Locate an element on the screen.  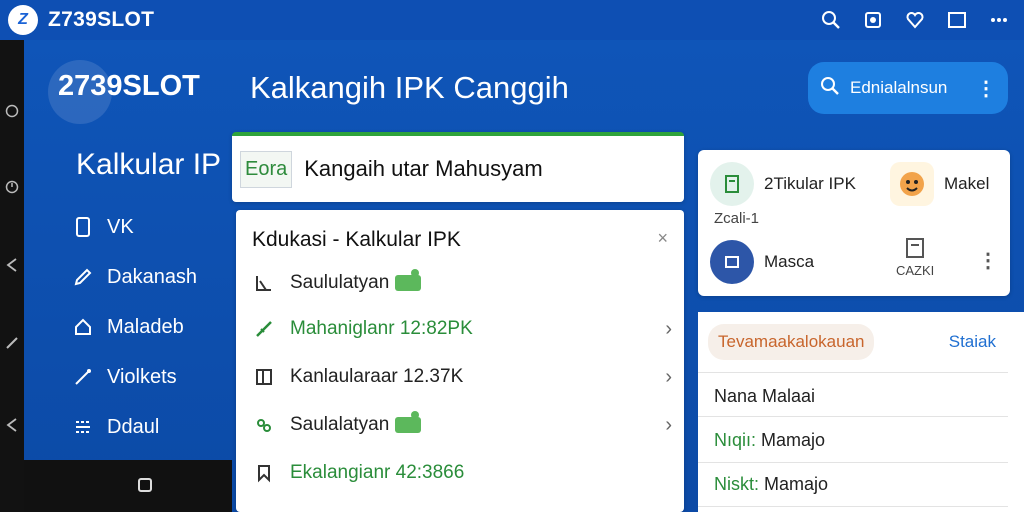
shortcut-label: CAZKI is located at coordinates (915, 270).